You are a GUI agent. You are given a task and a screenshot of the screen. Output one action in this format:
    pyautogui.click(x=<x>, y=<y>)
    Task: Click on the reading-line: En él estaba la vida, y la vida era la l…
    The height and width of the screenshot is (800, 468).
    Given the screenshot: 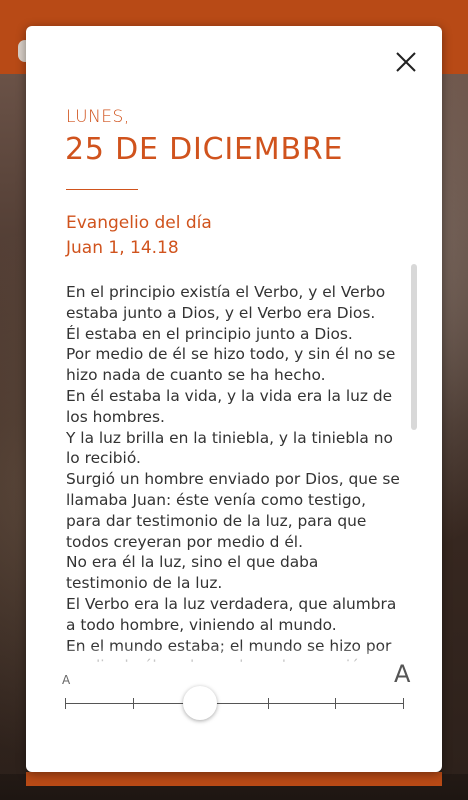 What is the action you would take?
    pyautogui.click(x=229, y=406)
    